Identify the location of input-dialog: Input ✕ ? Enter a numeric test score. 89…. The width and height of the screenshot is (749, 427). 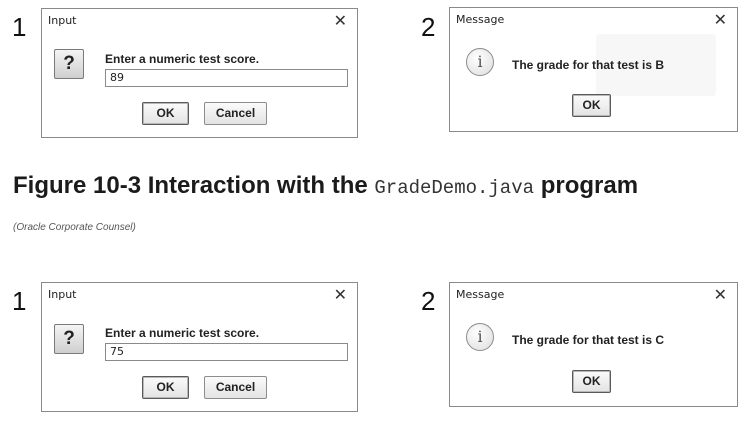
(199, 73).